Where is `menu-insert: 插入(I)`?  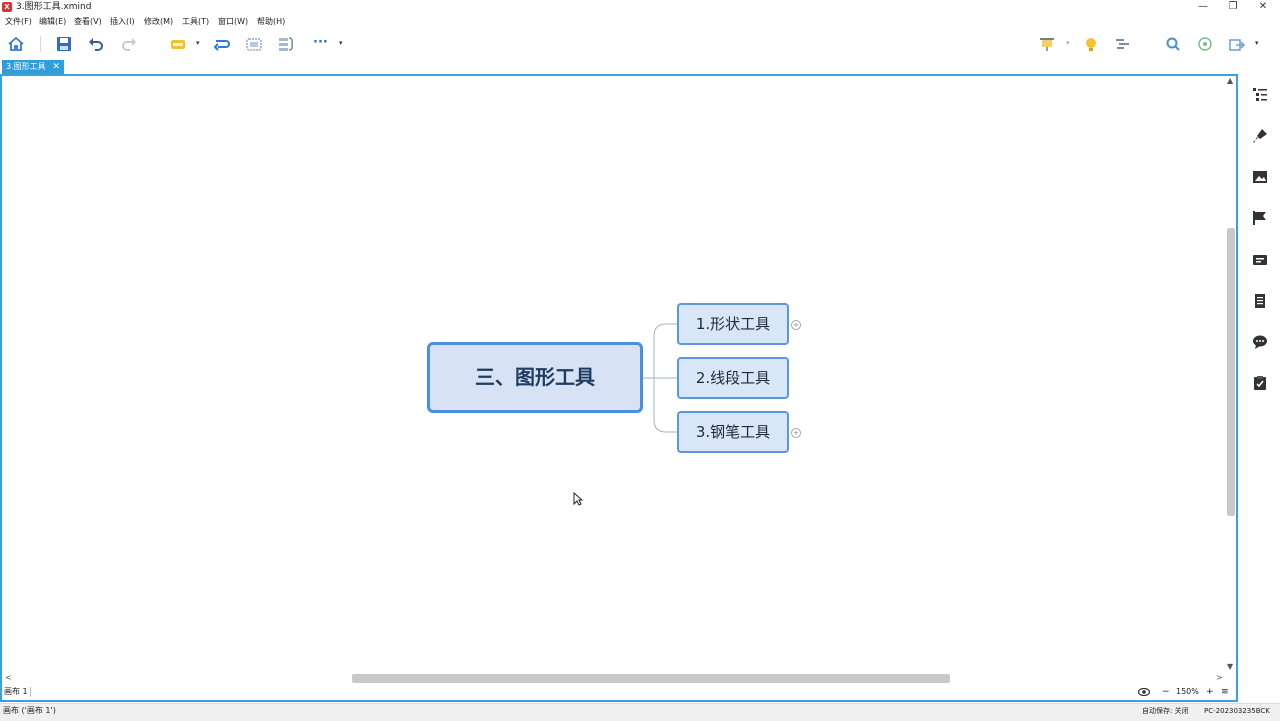 menu-insert: 插入(I) is located at coordinates (122, 21).